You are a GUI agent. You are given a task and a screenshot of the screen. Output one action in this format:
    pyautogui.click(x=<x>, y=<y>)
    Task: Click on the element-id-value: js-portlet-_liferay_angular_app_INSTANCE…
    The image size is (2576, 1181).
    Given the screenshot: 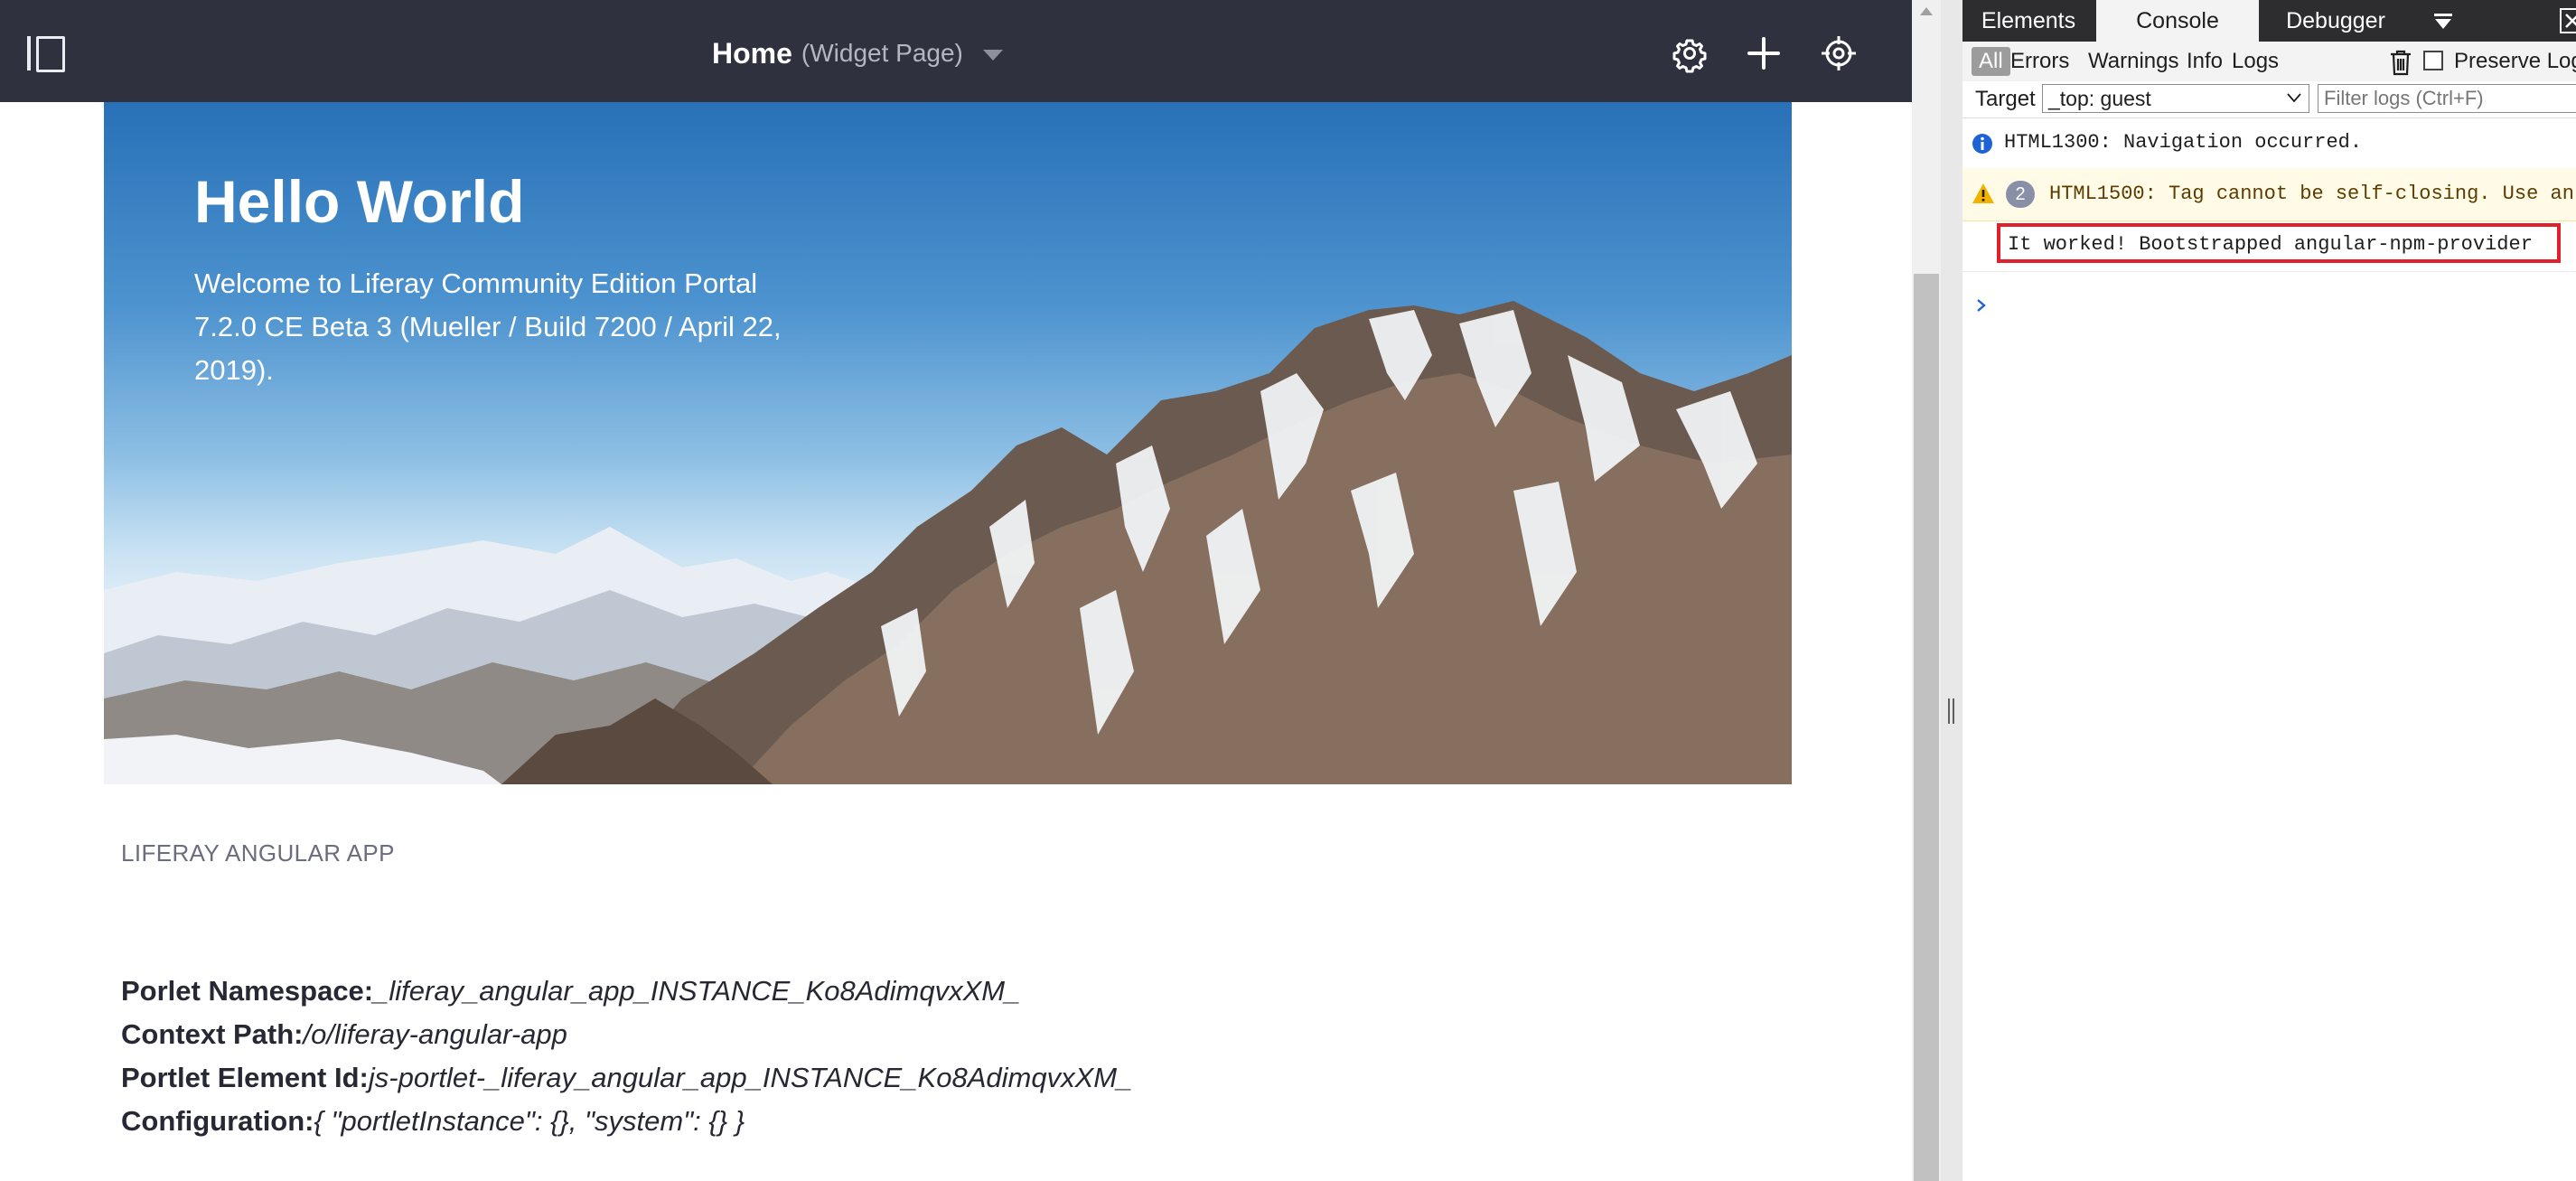 What is the action you would take?
    pyautogui.click(x=750, y=1077)
    